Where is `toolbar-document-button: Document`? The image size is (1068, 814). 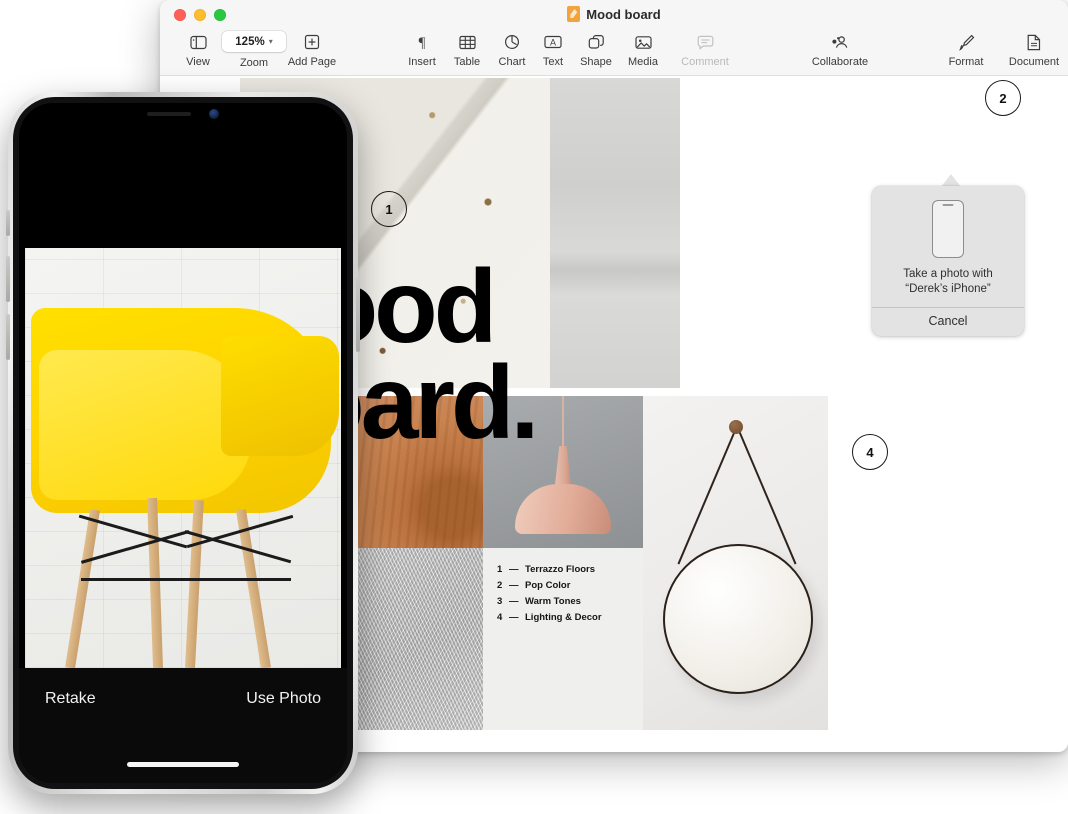 toolbar-document-button: Document is located at coordinates (1031, 49).